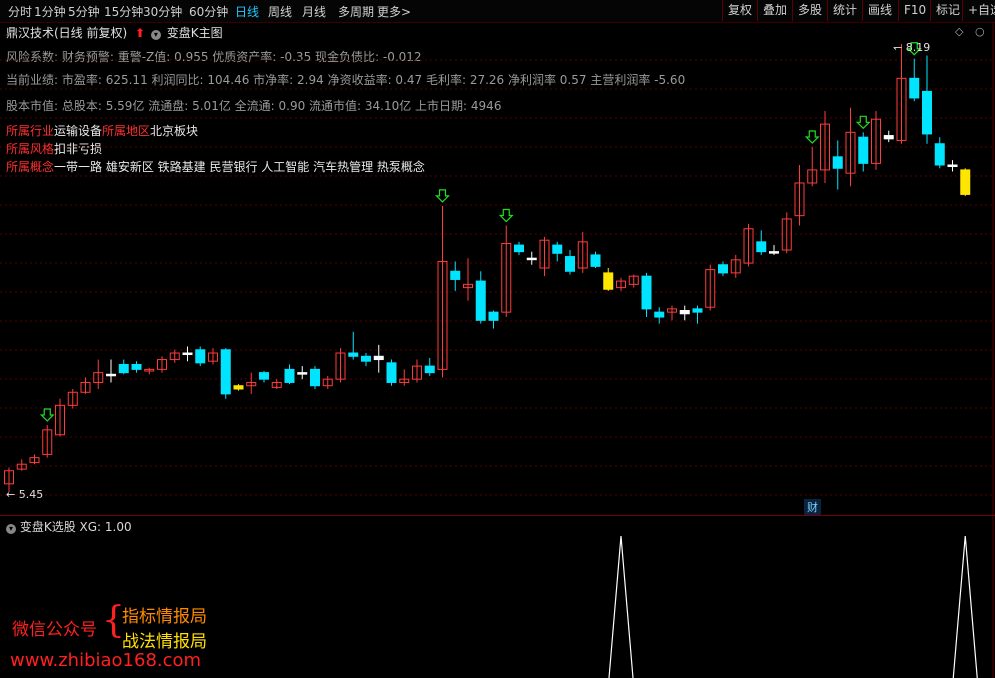 This screenshot has width=995, height=678. Describe the element at coordinates (812, 507) in the screenshot. I see `finance-badge: 财` at that location.